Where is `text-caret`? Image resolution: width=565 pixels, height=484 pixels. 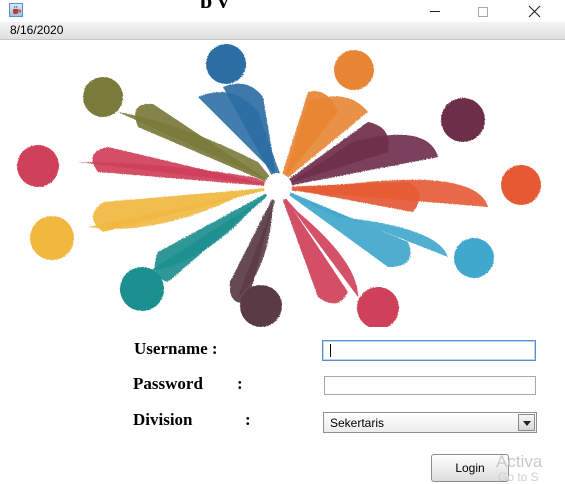
text-caret is located at coordinates (330, 350).